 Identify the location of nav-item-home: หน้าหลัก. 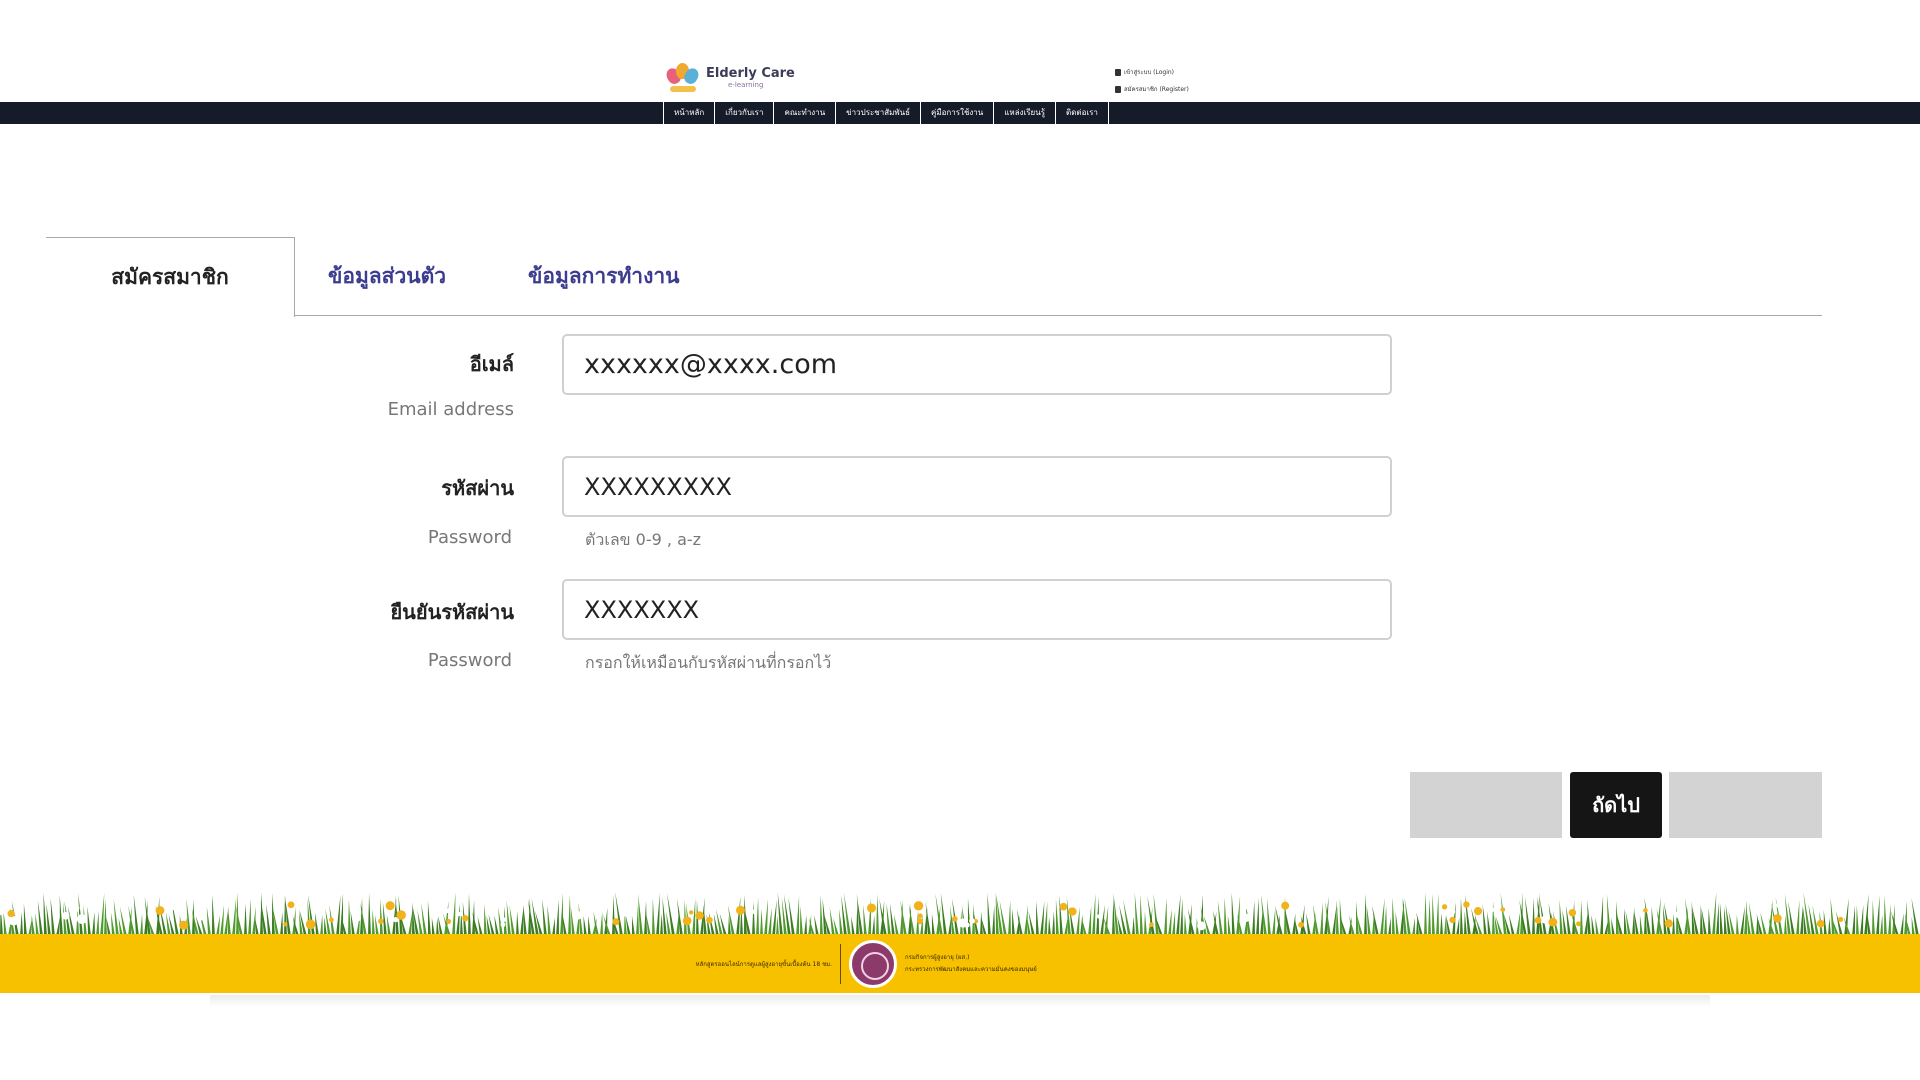
(690, 113).